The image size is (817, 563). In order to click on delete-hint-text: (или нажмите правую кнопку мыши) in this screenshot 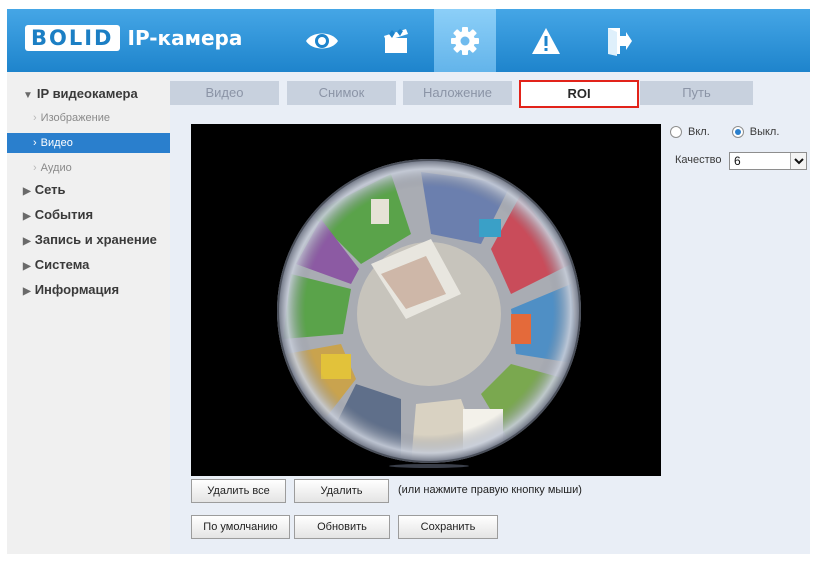, I will do `click(490, 490)`.